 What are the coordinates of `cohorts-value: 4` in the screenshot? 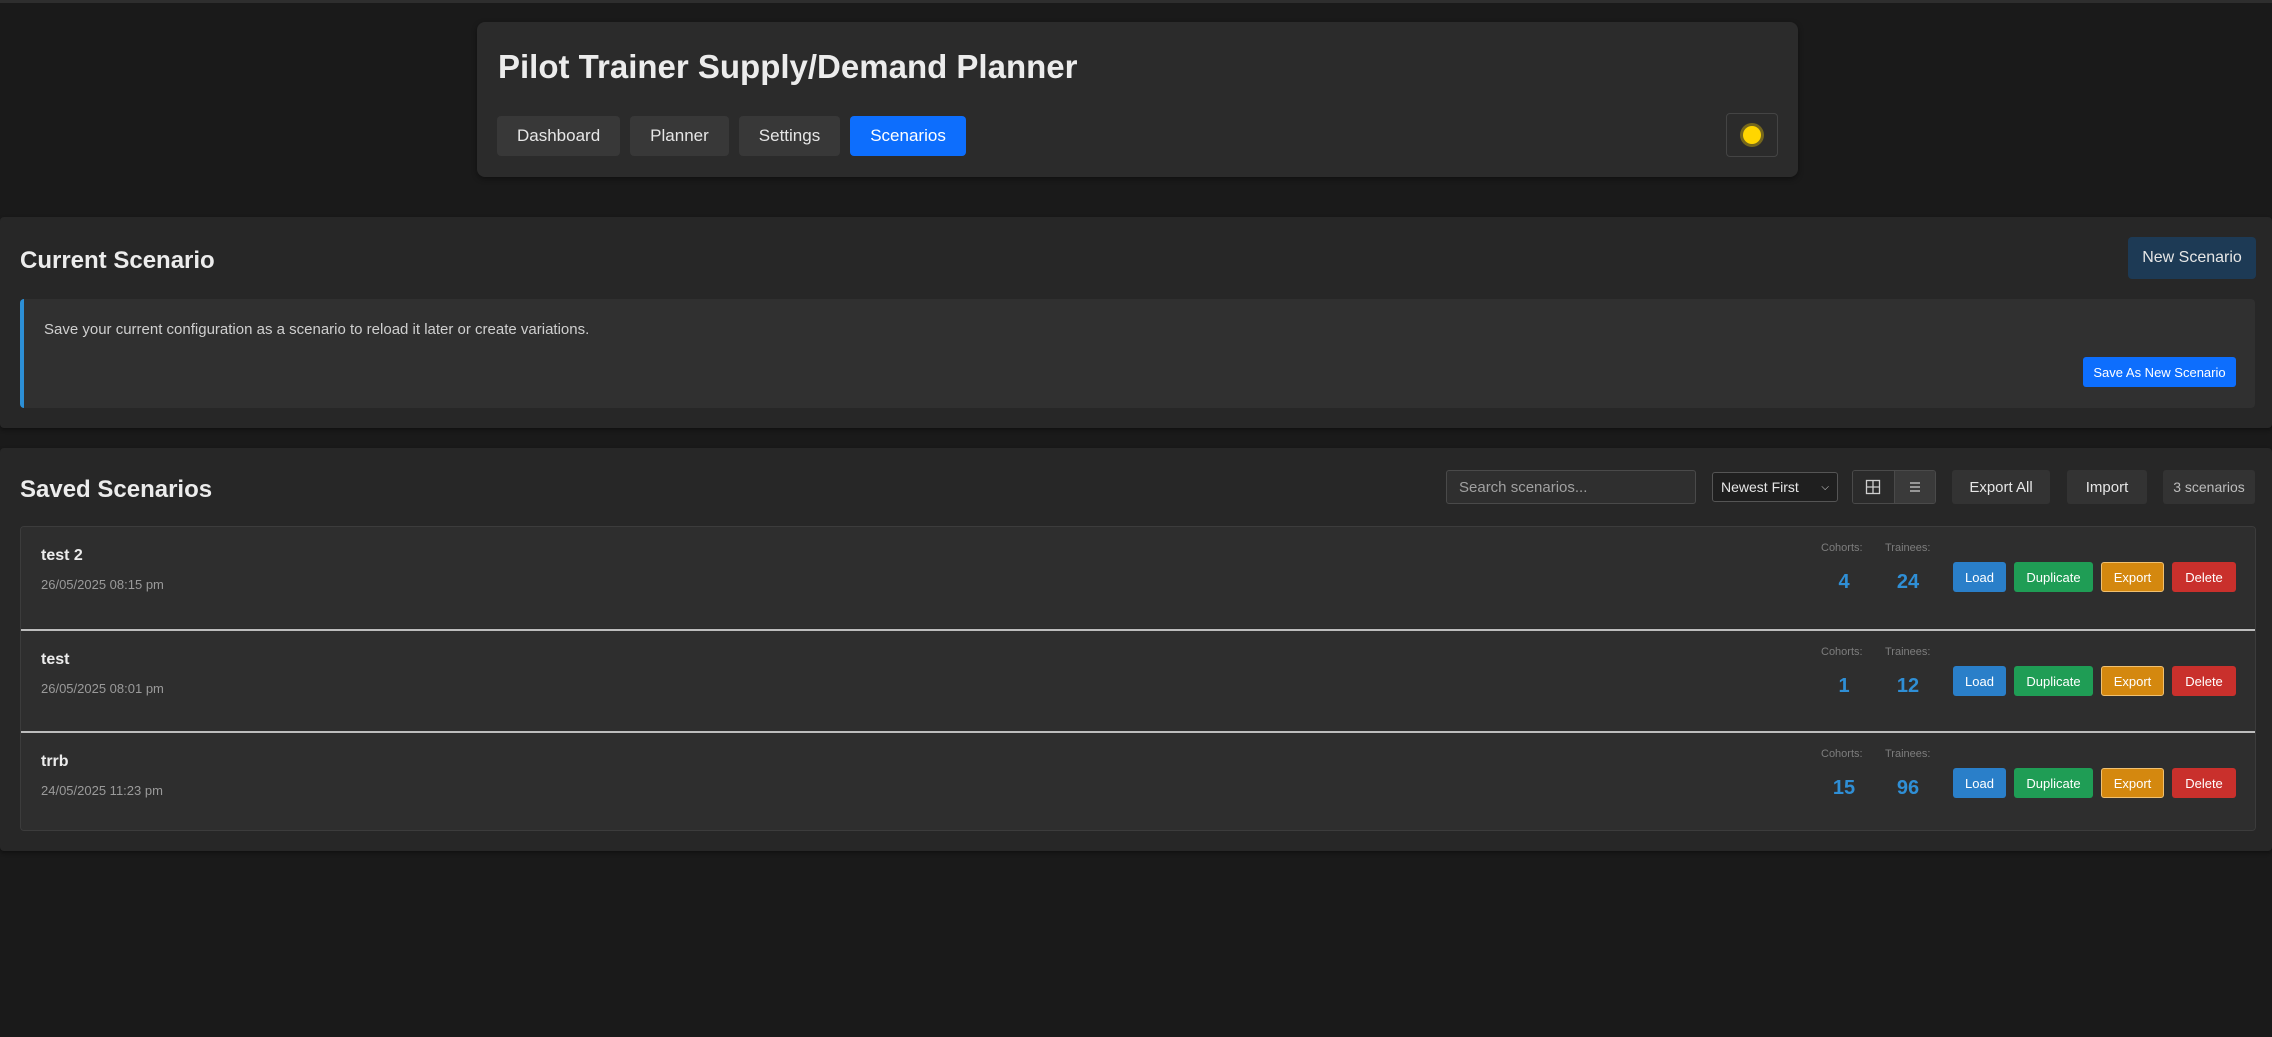 It's located at (1844, 582).